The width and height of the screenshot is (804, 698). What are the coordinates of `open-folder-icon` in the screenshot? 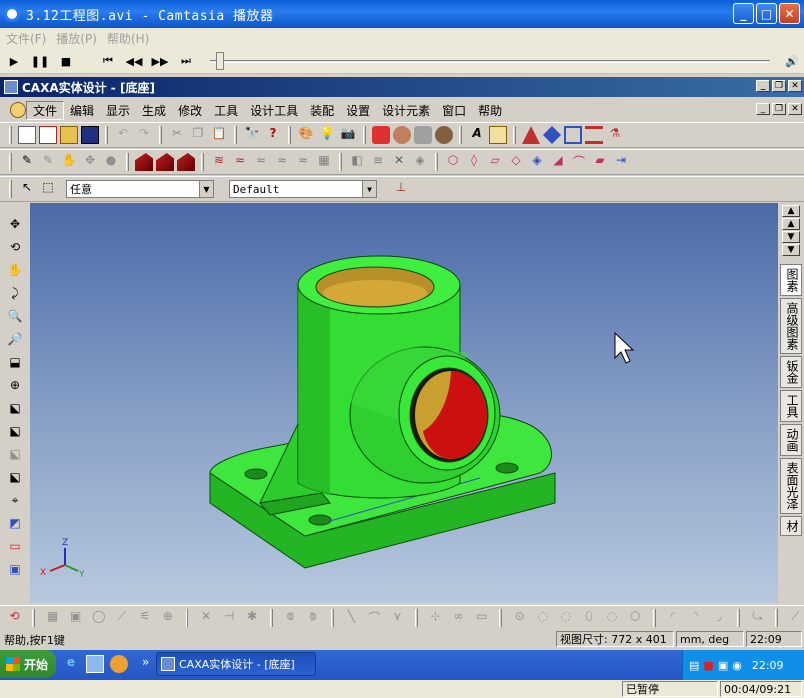 It's located at (69, 135).